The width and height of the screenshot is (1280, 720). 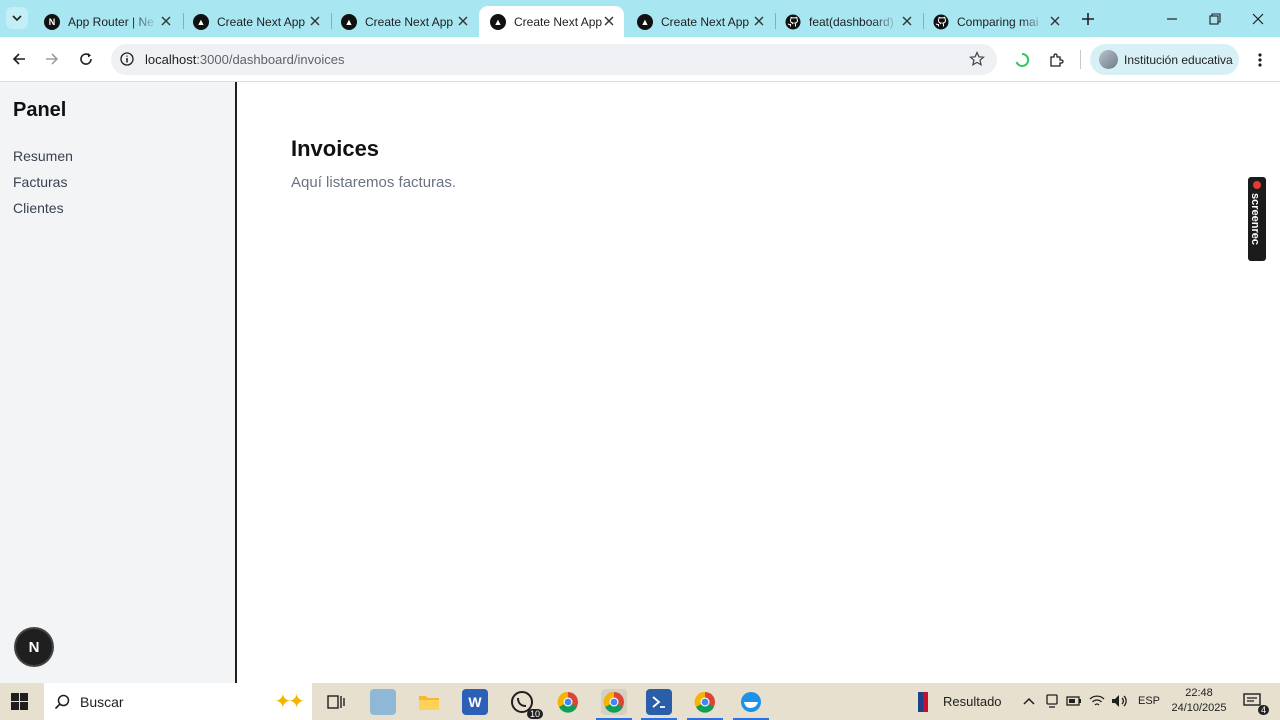 What do you see at coordinates (1263, 710) in the screenshot?
I see `notifications-badge: 4` at bounding box center [1263, 710].